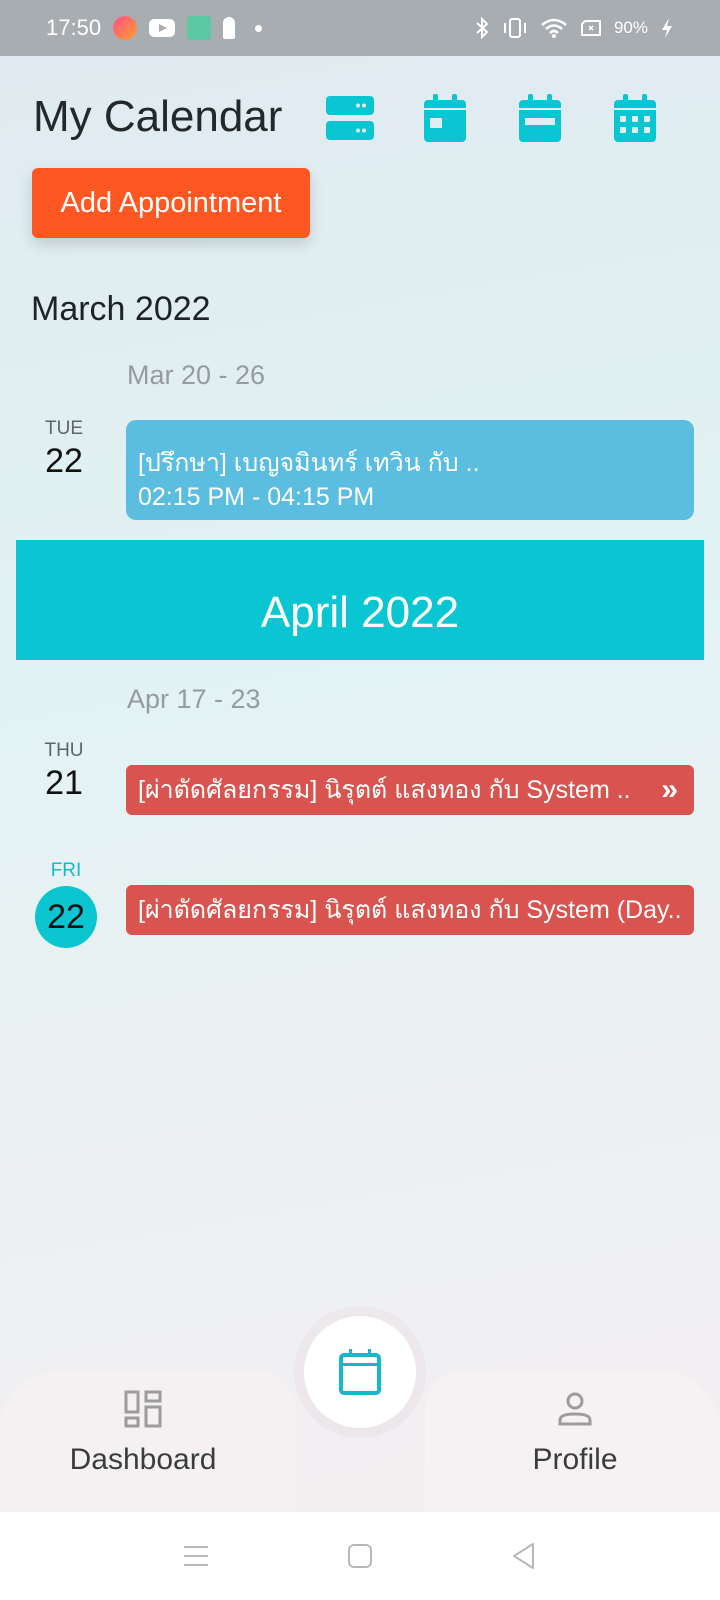 The height and width of the screenshot is (1600, 720). What do you see at coordinates (360, 600) in the screenshot?
I see `month-banner: April 2022` at bounding box center [360, 600].